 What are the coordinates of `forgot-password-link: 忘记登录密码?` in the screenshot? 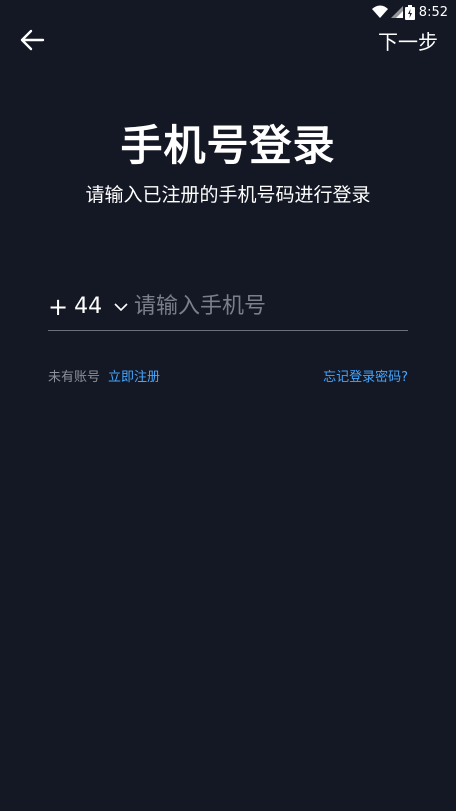 It's located at (365, 375).